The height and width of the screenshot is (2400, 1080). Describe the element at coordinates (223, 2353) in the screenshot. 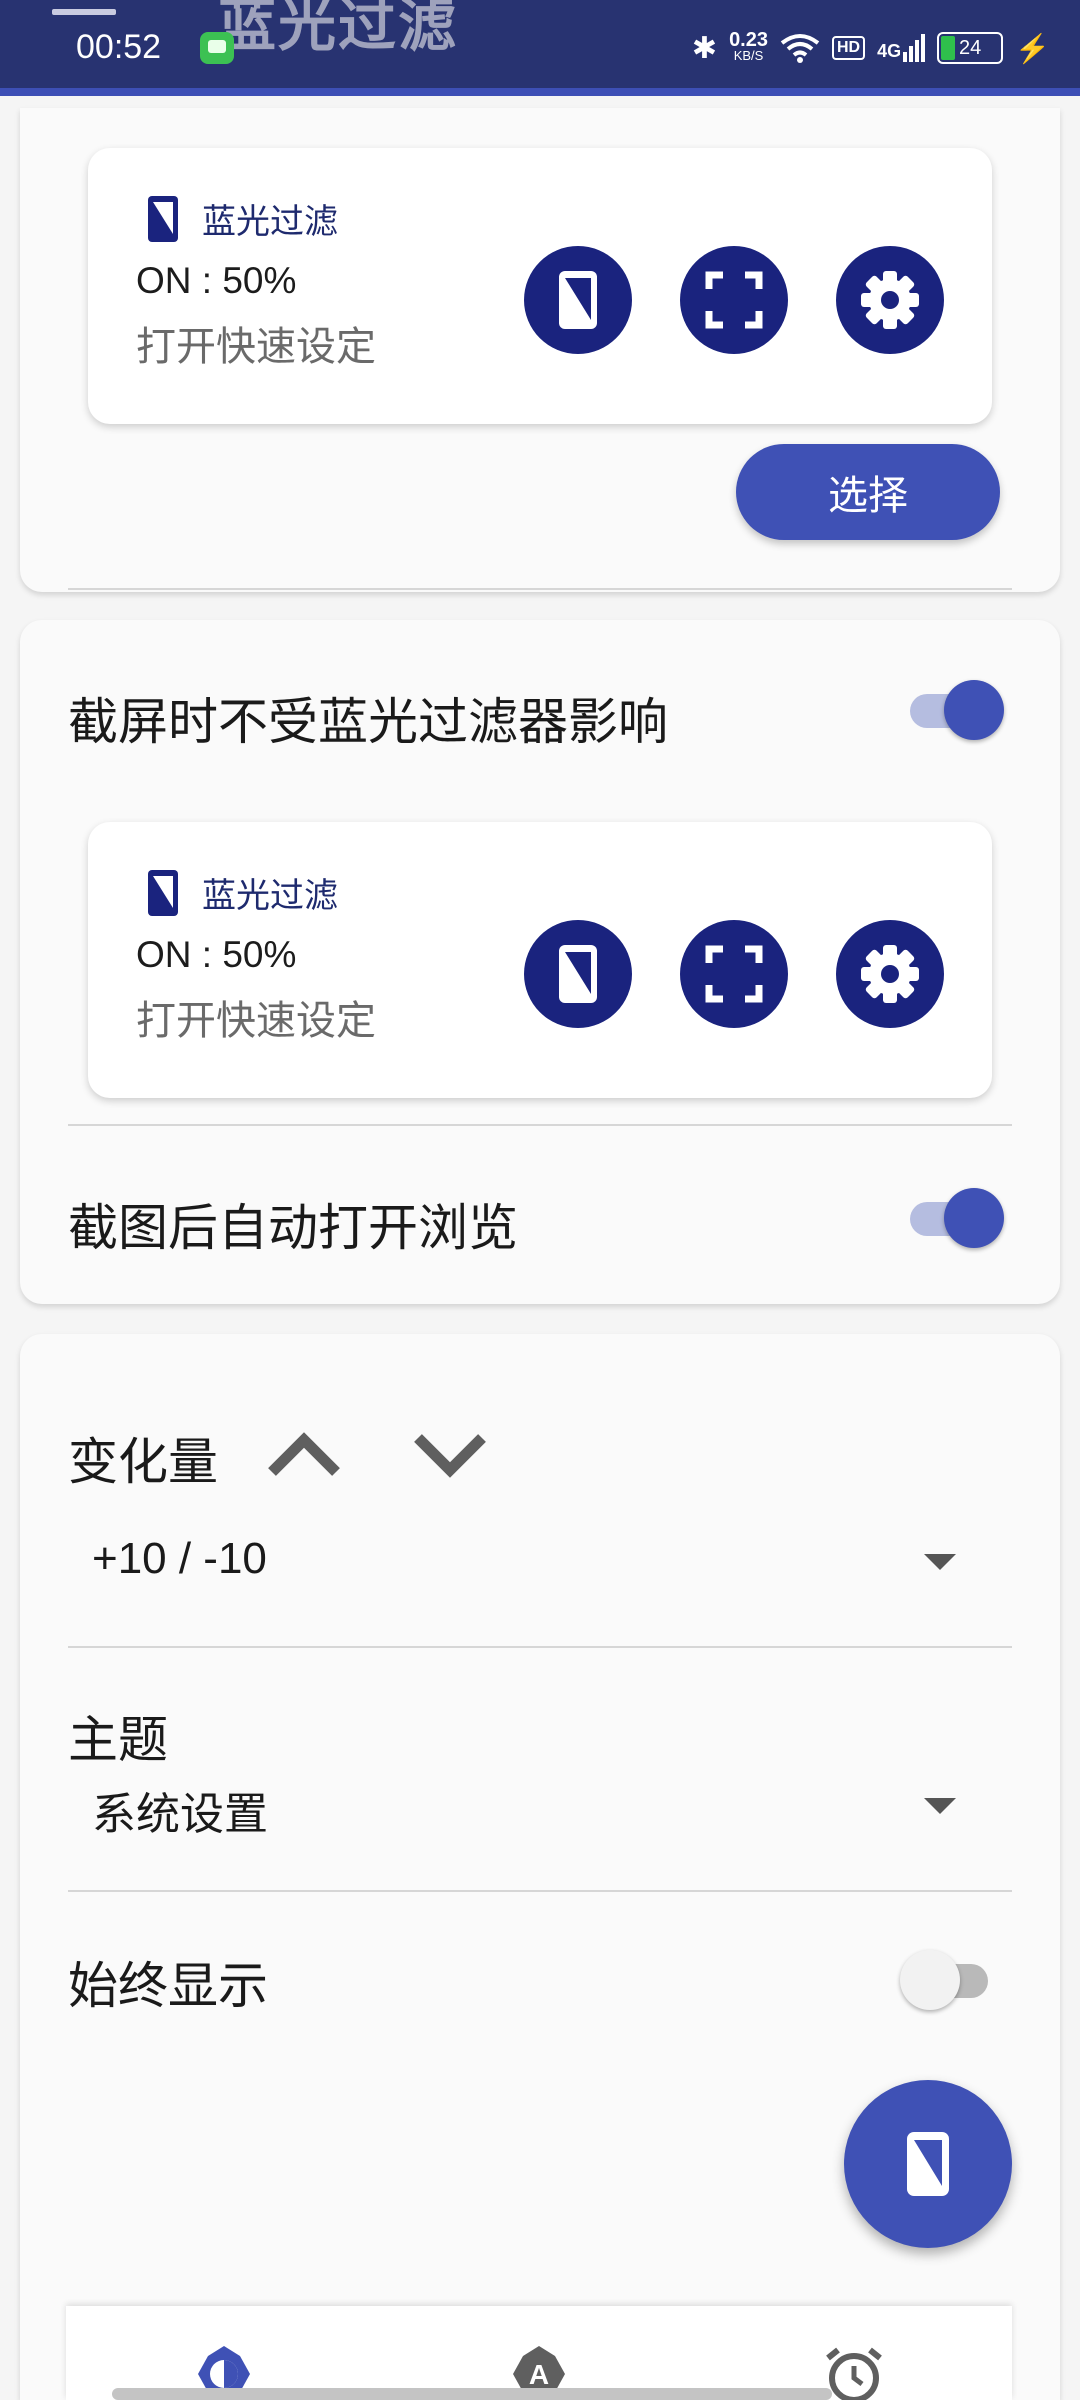

I see `nav-item-brightness` at that location.